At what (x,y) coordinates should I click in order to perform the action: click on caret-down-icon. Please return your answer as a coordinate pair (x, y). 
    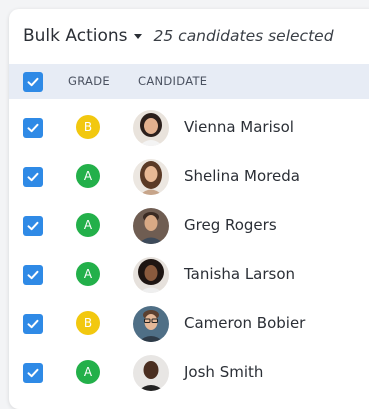
    Looking at the image, I should click on (137, 36).